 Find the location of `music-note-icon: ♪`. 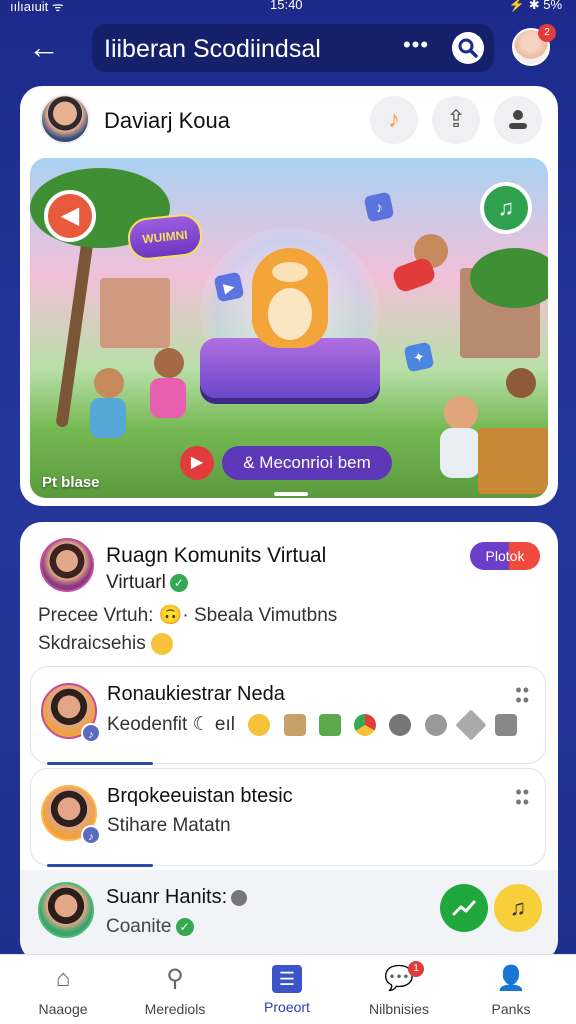

music-note-icon: ♪ is located at coordinates (379, 207).